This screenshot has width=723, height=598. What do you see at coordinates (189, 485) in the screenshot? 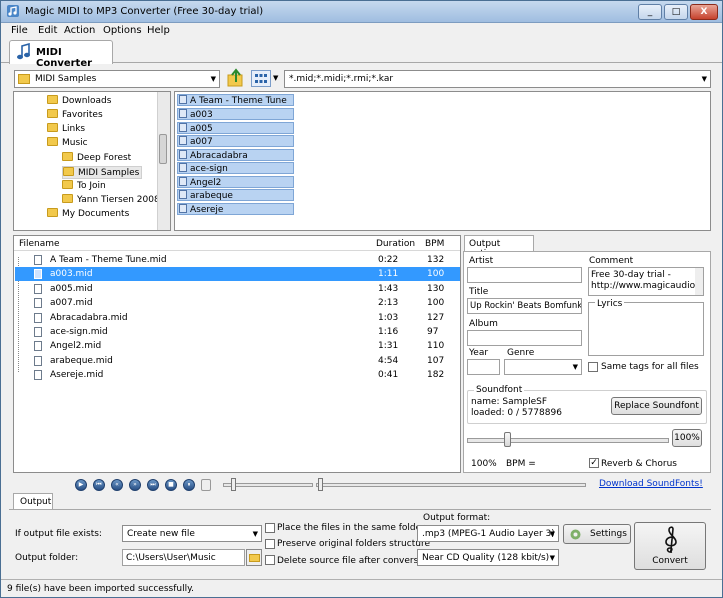
I see `pause-icon: ⏸` at bounding box center [189, 485].